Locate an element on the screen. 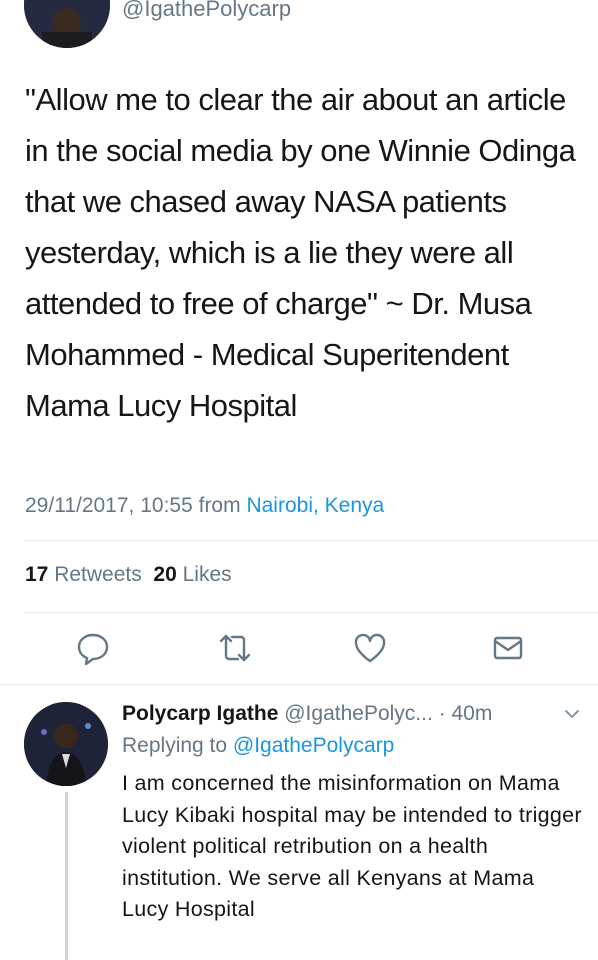 The width and height of the screenshot is (598, 960). from-label: from is located at coordinates (219, 505).